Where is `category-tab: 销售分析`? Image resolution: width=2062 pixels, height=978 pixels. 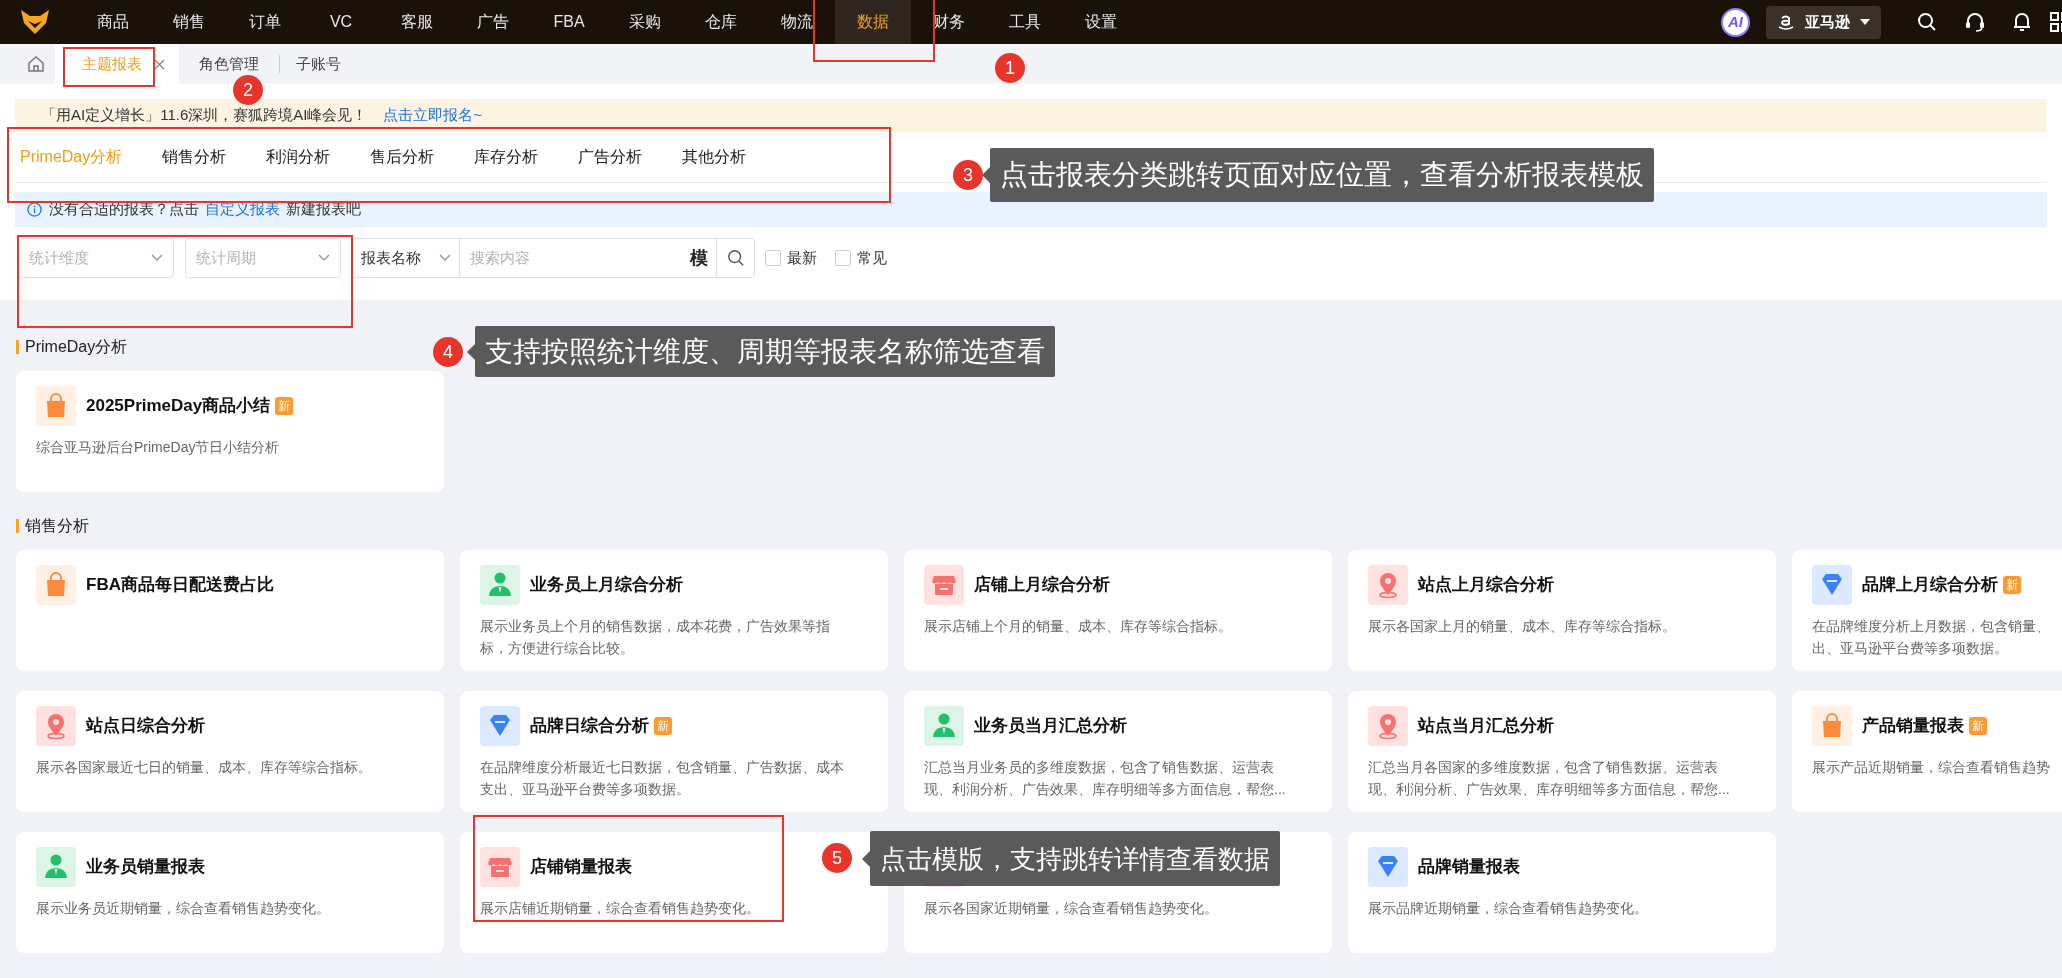 category-tab: 销售分析 is located at coordinates (194, 157).